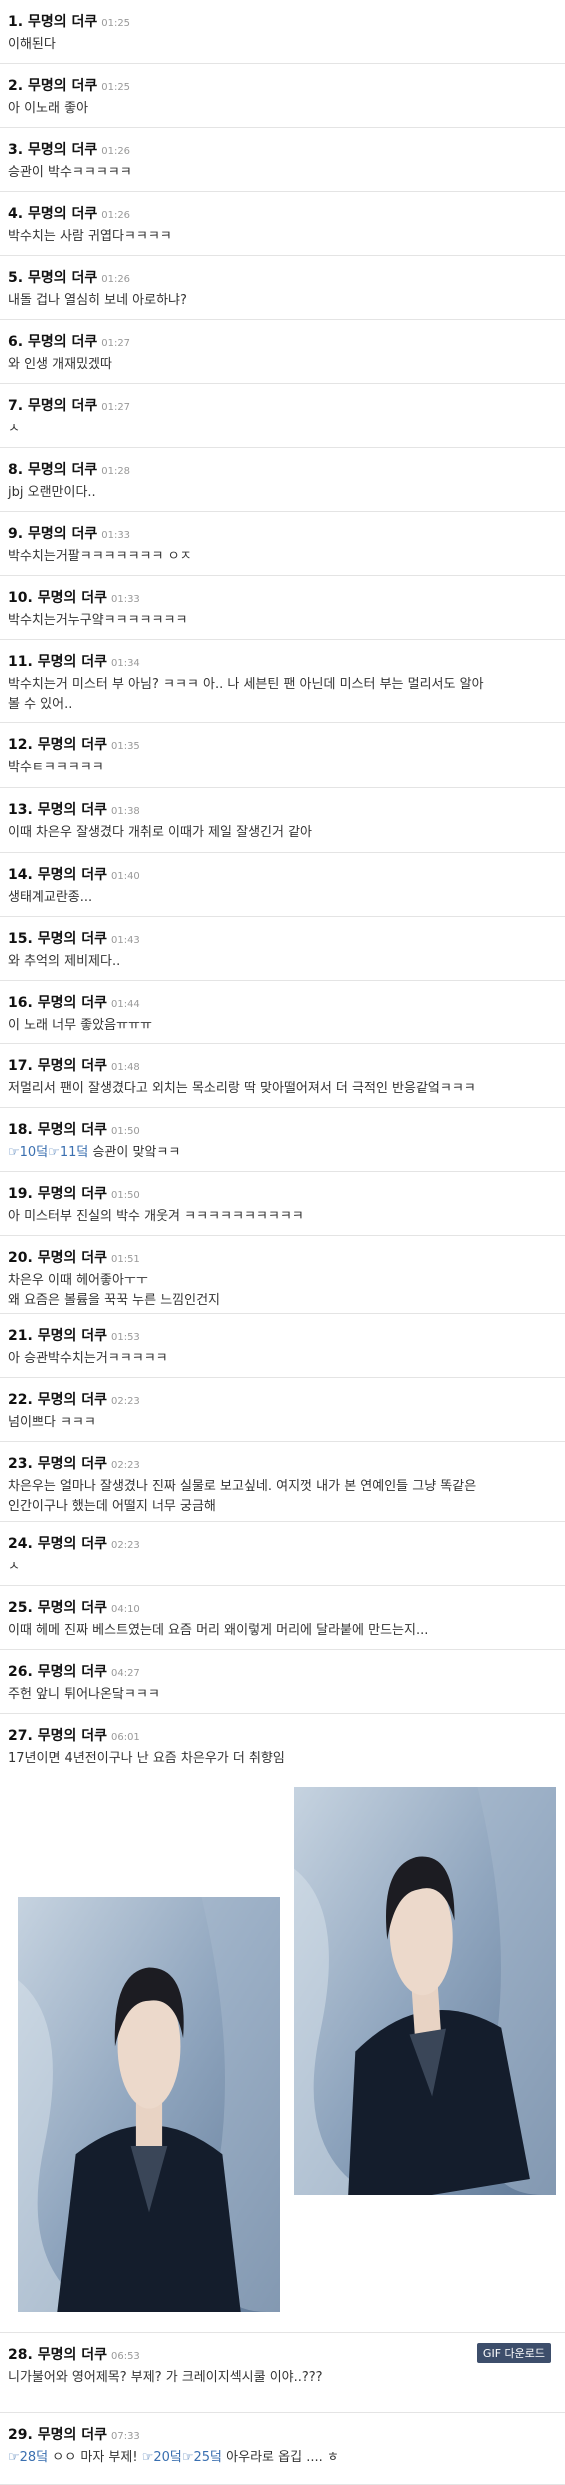  Describe the element at coordinates (282, 1682) in the screenshot. I see `comment-item: 26. 무명의 더쿠 04:27 주헌 앞니 튀어나온닼ㅋㅋㅋ` at that location.